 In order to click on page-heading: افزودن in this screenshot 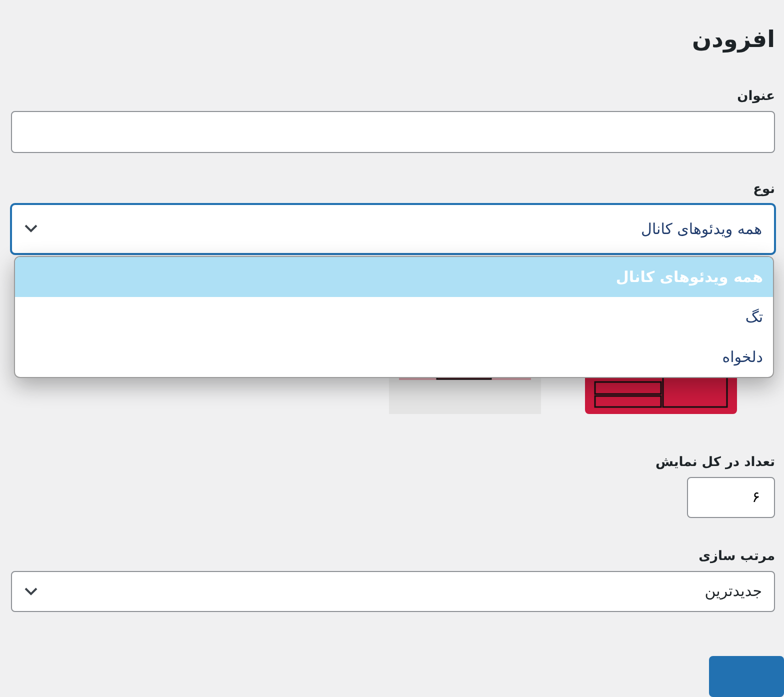, I will do `click(733, 40)`.